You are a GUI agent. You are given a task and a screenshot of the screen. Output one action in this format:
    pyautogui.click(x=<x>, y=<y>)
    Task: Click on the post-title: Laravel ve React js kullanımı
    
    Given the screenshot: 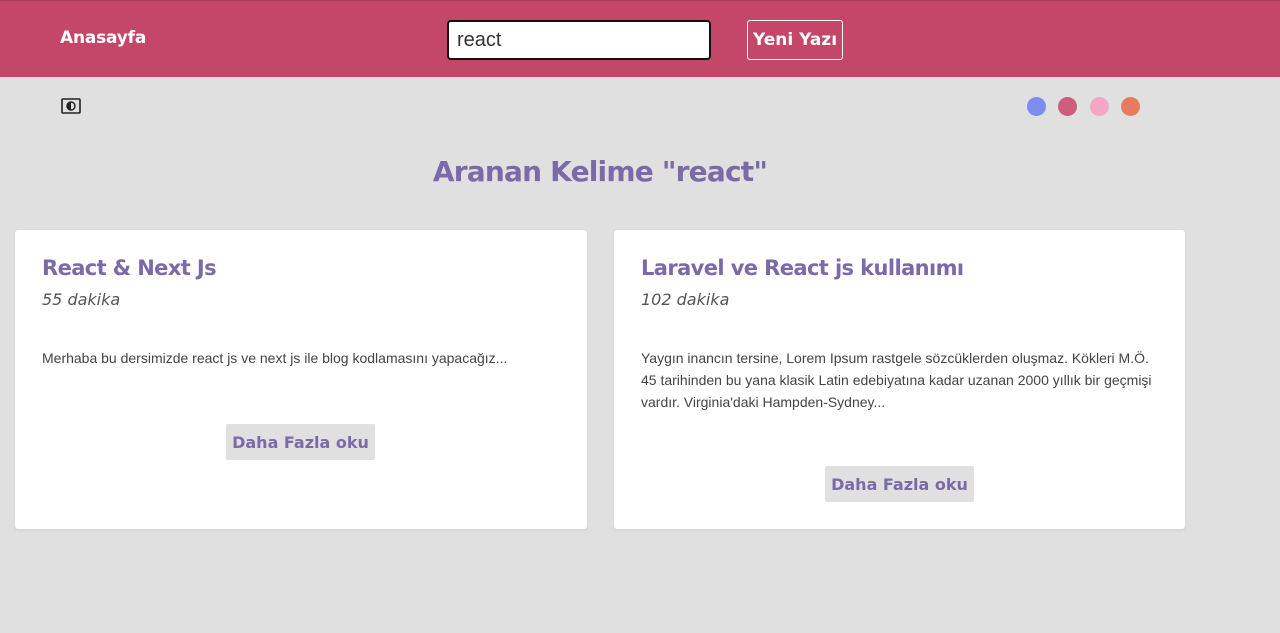 What is the action you would take?
    pyautogui.click(x=802, y=268)
    